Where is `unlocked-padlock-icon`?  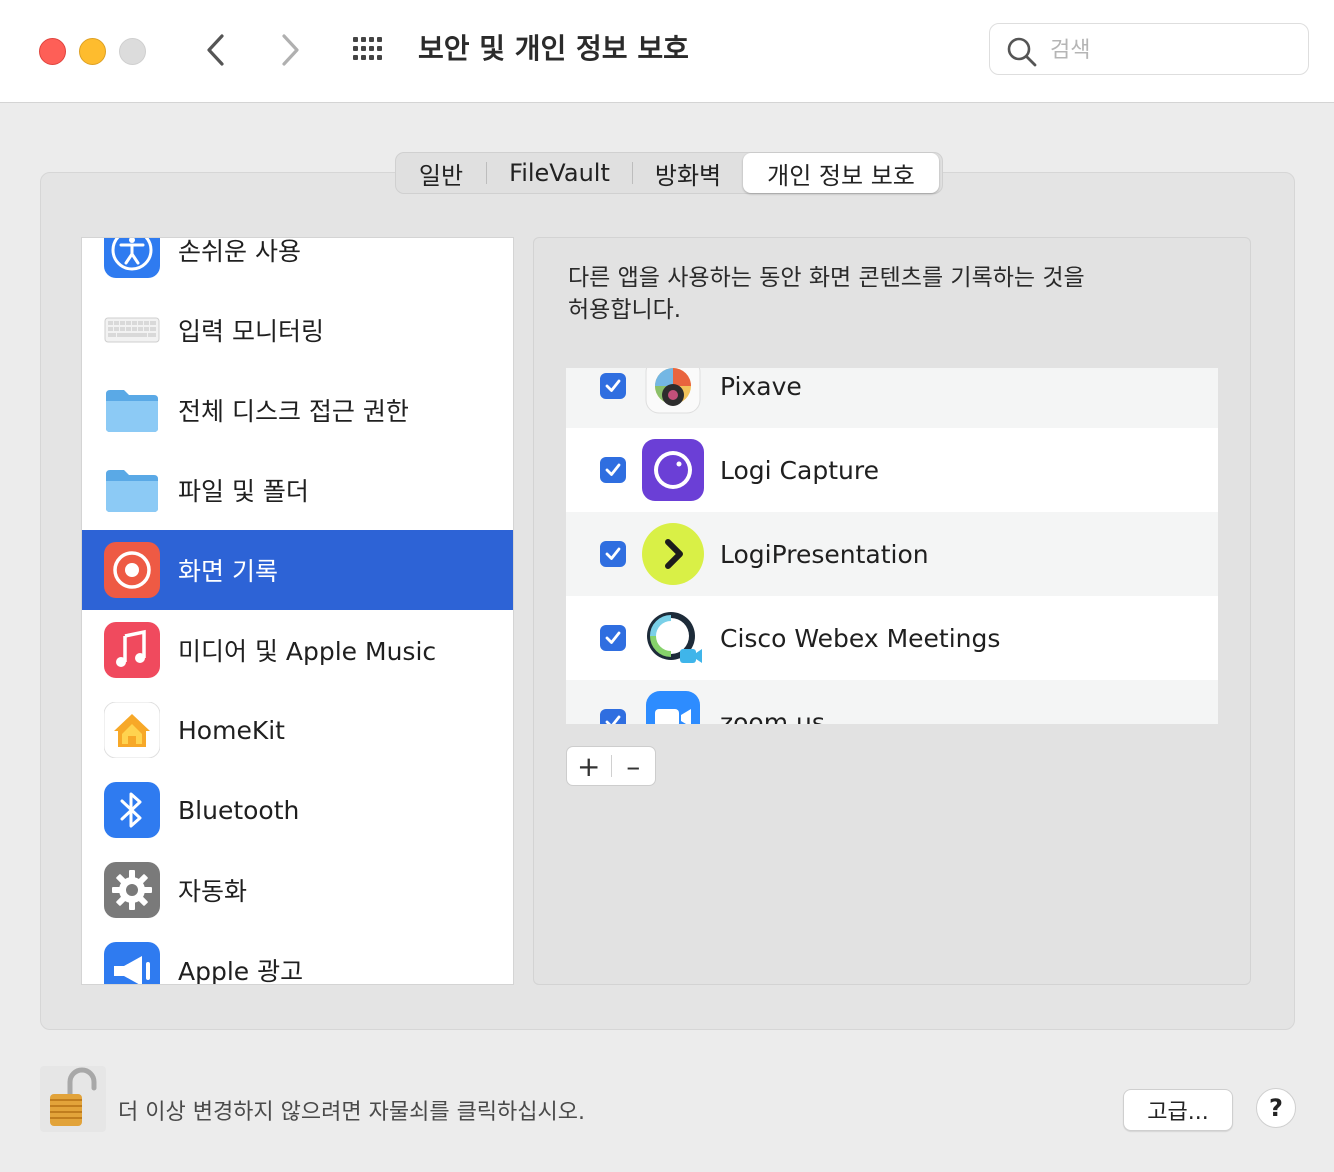
unlocked-padlock-icon is located at coordinates (73, 1099).